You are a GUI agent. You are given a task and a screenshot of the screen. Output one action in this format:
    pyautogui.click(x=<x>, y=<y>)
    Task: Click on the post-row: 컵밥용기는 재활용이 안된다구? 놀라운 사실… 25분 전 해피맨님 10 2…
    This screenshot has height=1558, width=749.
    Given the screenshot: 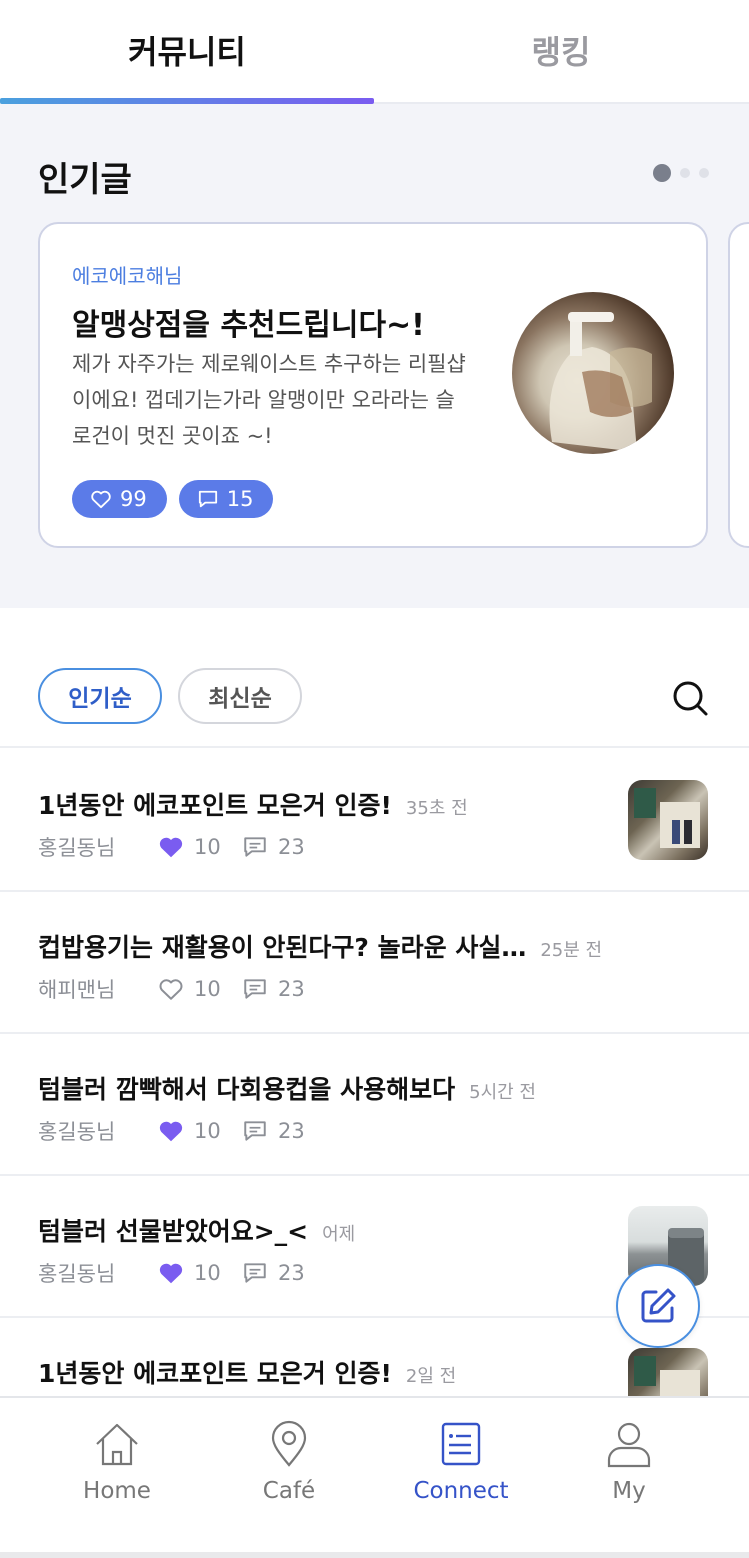 What is the action you would take?
    pyautogui.click(x=374, y=963)
    